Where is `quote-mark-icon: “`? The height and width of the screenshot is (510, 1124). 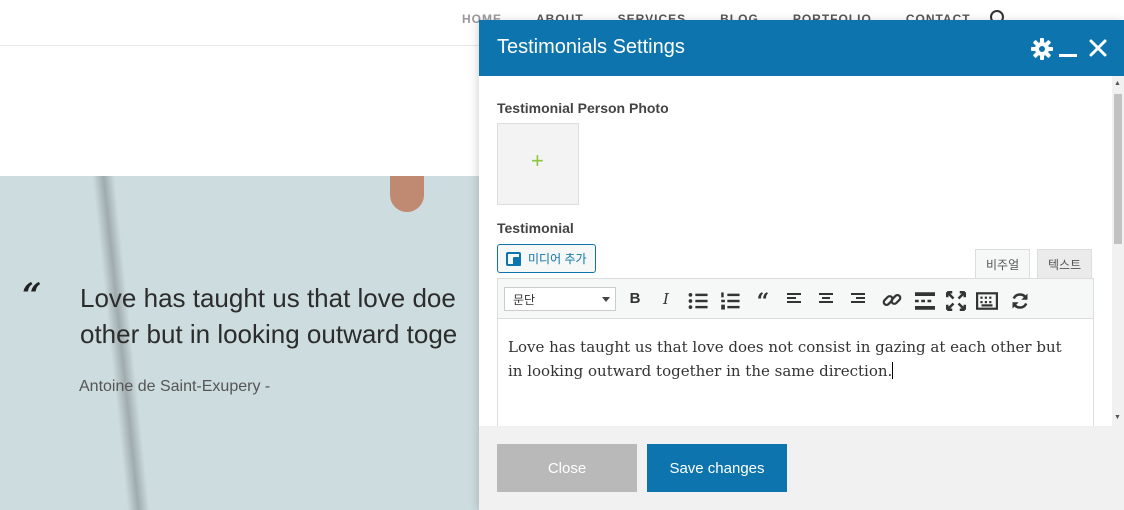 quote-mark-icon: “ is located at coordinates (32, 296).